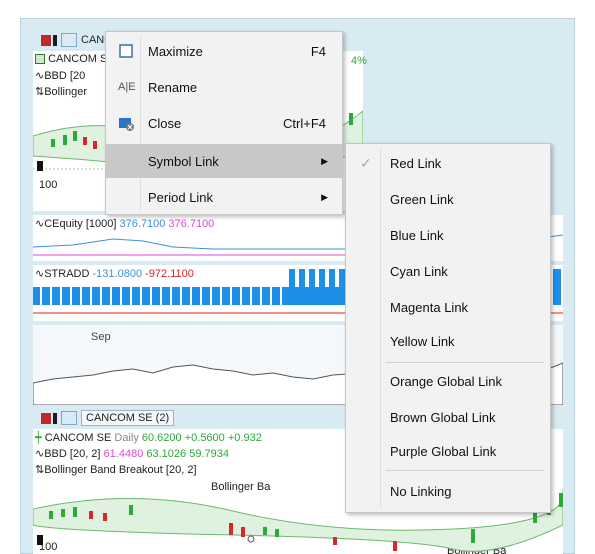  Describe the element at coordinates (448, 307) in the screenshot. I see `submenu-item-magenta-link: Magenta Link` at that location.